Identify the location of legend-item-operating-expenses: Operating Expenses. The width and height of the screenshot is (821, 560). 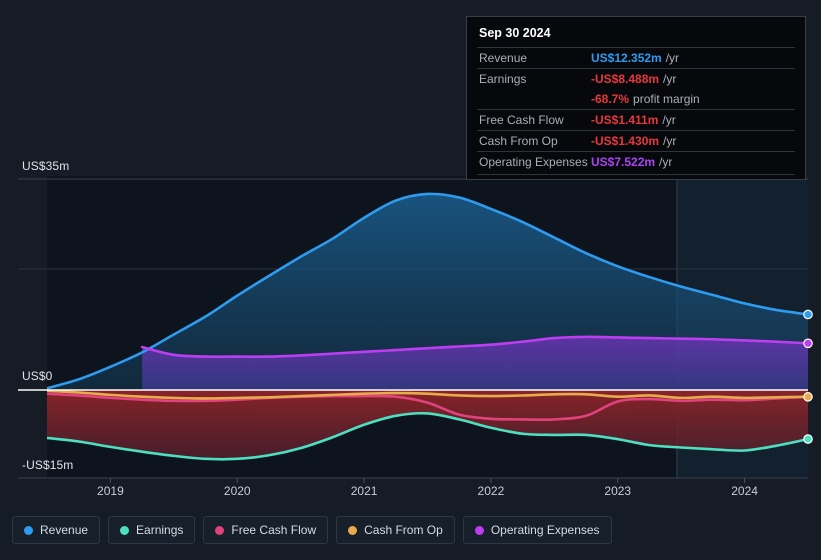
(537, 530).